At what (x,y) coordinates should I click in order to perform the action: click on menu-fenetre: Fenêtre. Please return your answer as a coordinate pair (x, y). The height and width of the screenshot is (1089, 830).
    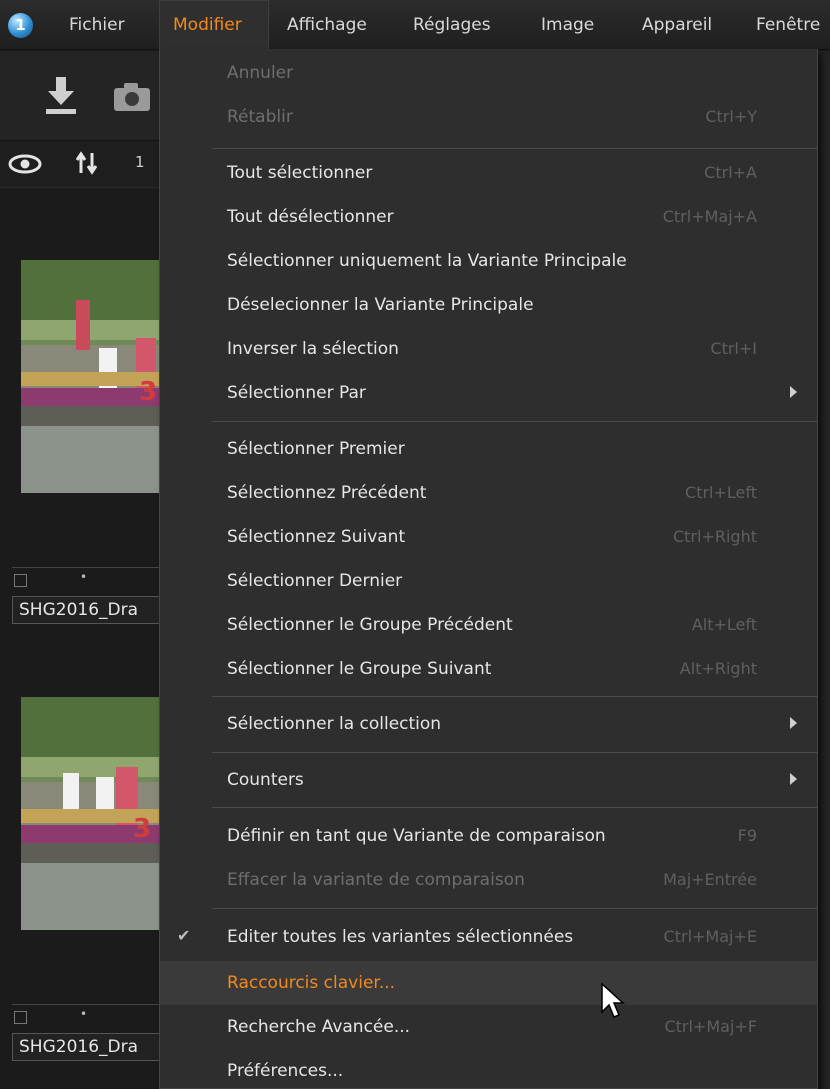
    Looking at the image, I should click on (788, 25).